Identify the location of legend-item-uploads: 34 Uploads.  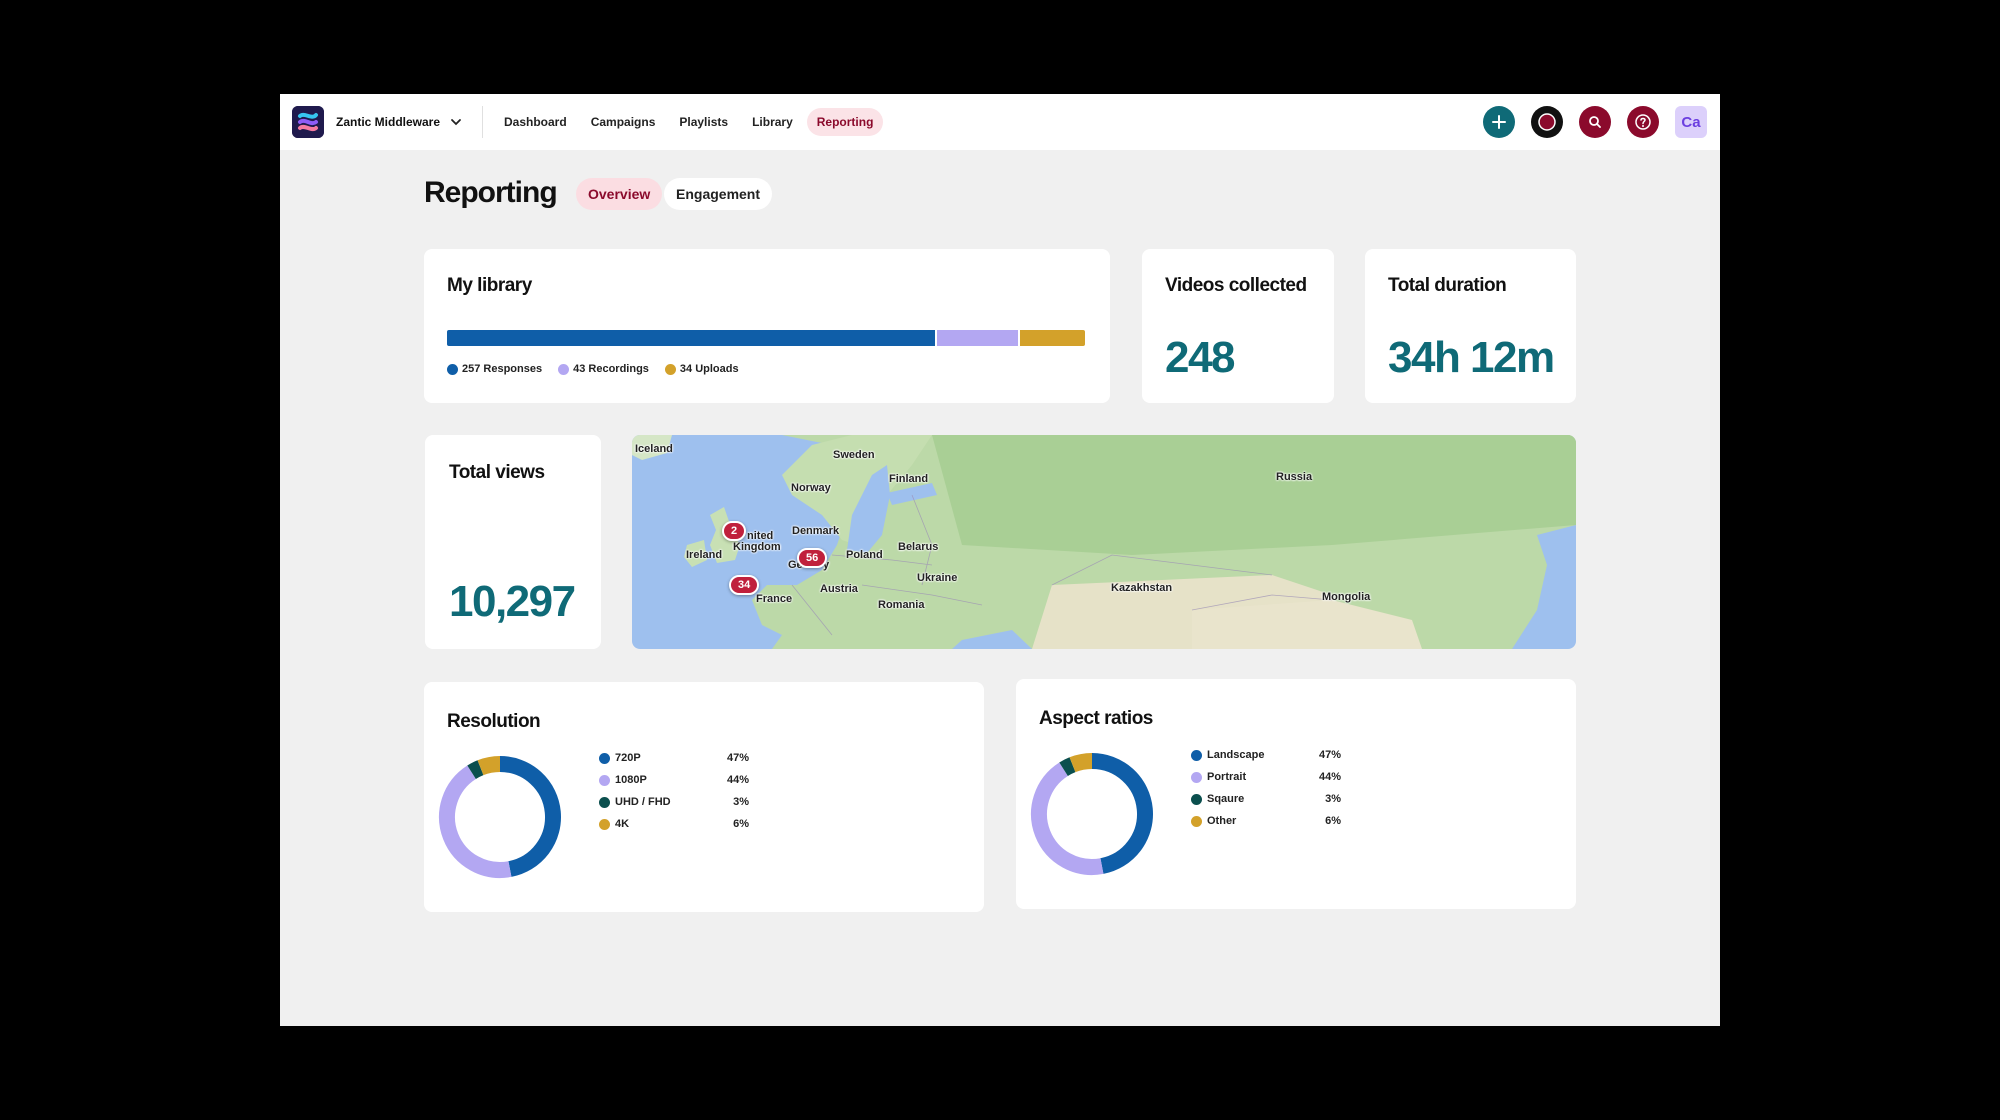
(701, 369).